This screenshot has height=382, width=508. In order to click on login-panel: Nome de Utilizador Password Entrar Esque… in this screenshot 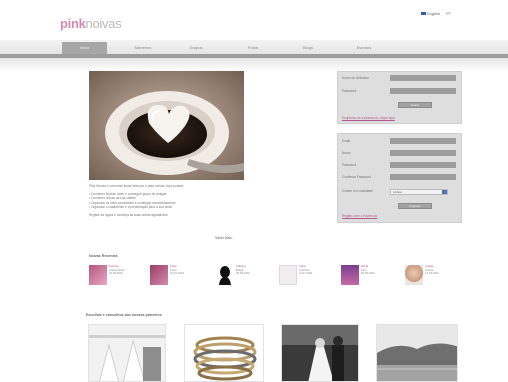, I will do `click(399, 97)`.